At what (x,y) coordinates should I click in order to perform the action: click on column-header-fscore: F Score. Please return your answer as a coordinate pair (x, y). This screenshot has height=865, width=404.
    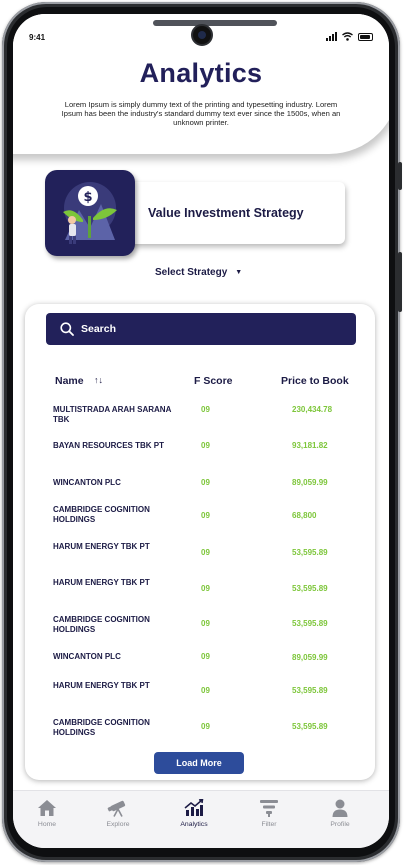
    Looking at the image, I should click on (213, 381).